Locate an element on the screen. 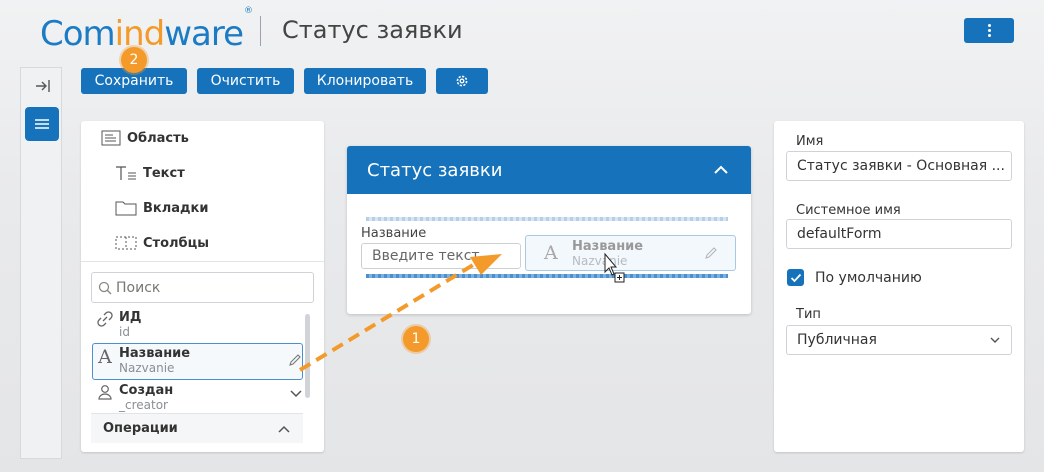 The width and height of the screenshot is (1044, 472). system-name-value: defaultForm is located at coordinates (839, 234).